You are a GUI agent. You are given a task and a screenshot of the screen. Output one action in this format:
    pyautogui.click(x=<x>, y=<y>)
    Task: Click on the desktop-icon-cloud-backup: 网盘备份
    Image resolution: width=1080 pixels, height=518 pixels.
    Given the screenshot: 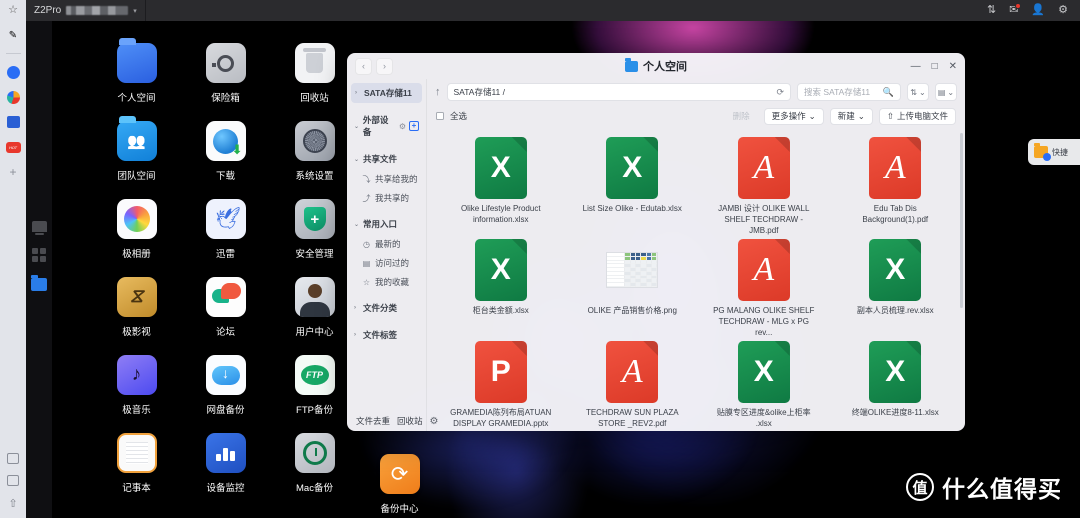 What is the action you would take?
    pyautogui.click(x=225, y=394)
    